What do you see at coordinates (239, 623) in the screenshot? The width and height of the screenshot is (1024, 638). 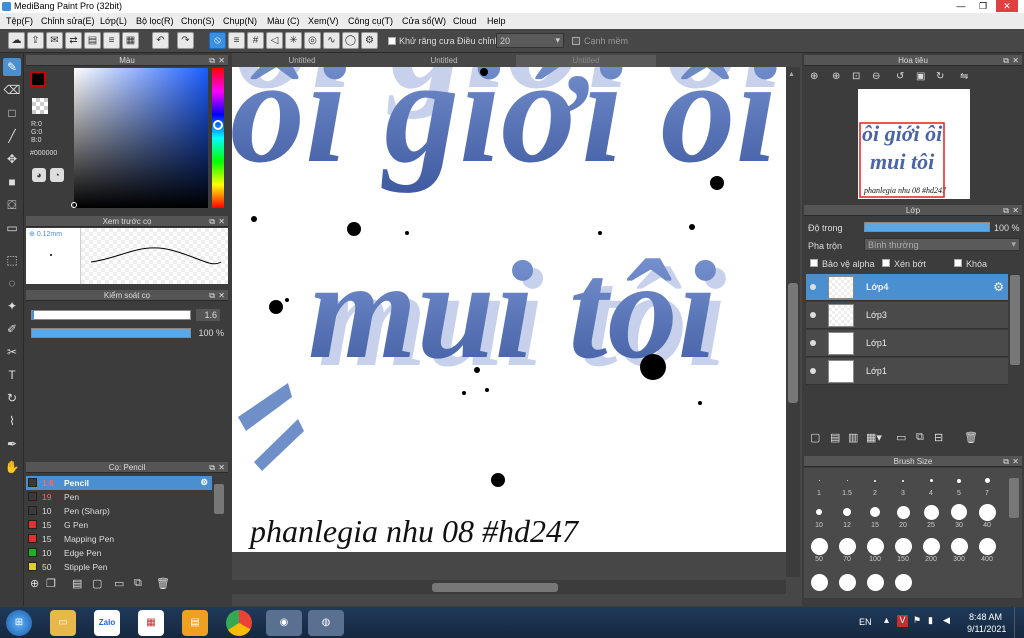 I see `taskbar-chrome-icon` at bounding box center [239, 623].